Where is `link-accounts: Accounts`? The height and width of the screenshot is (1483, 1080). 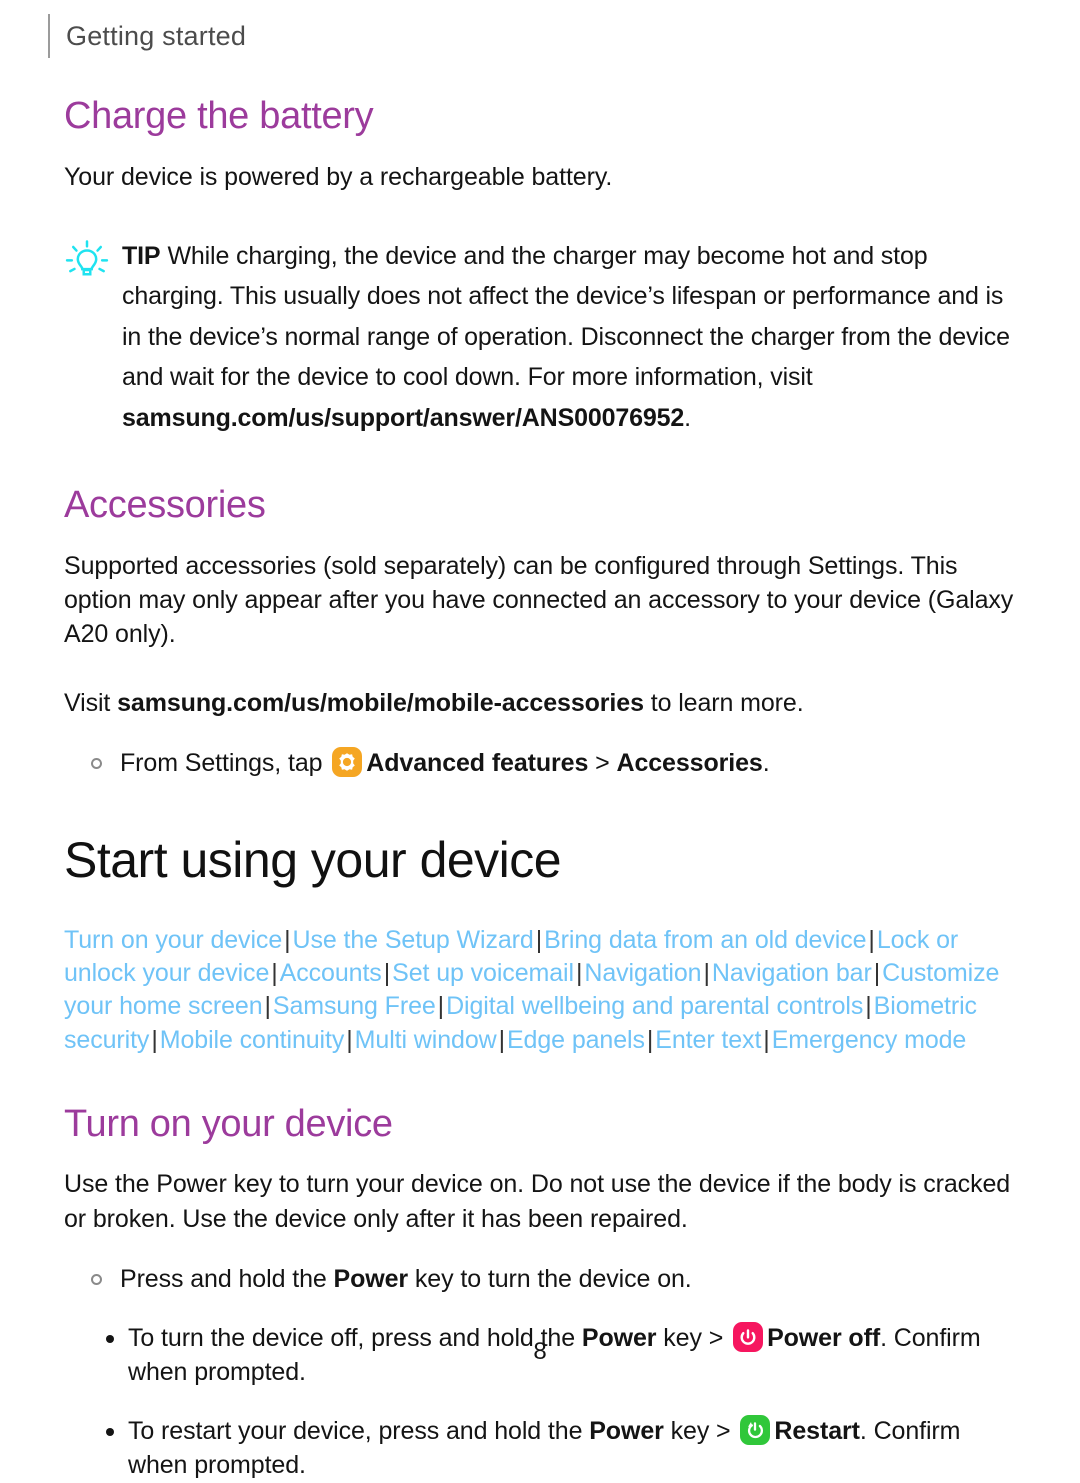 link-accounts: Accounts is located at coordinates (331, 973).